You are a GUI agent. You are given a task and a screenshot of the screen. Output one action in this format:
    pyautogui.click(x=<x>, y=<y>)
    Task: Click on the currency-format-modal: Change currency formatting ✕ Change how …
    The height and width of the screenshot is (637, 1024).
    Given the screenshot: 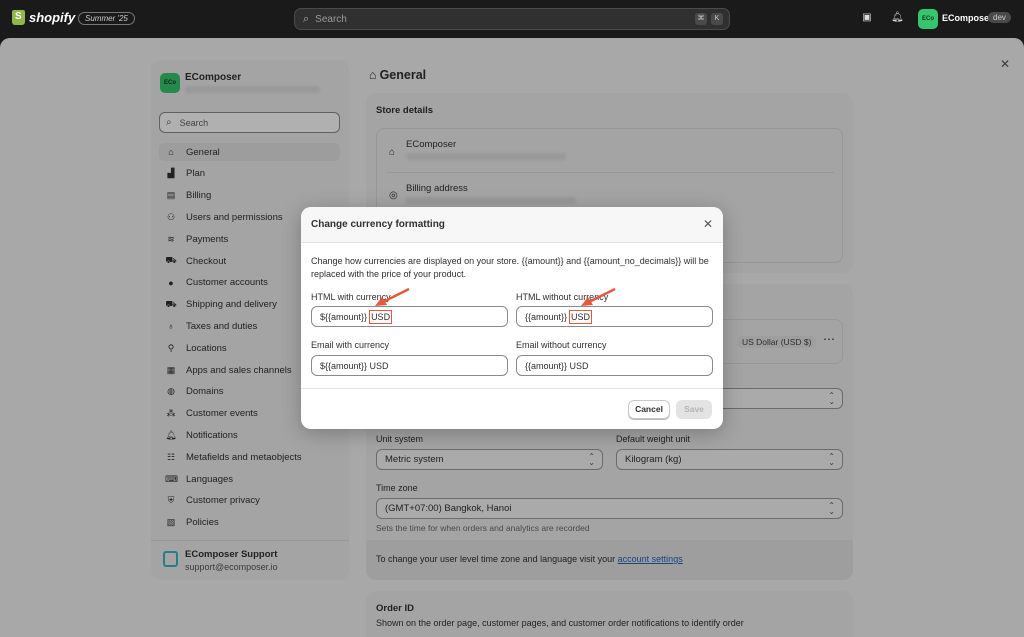 What is the action you would take?
    pyautogui.click(x=512, y=318)
    